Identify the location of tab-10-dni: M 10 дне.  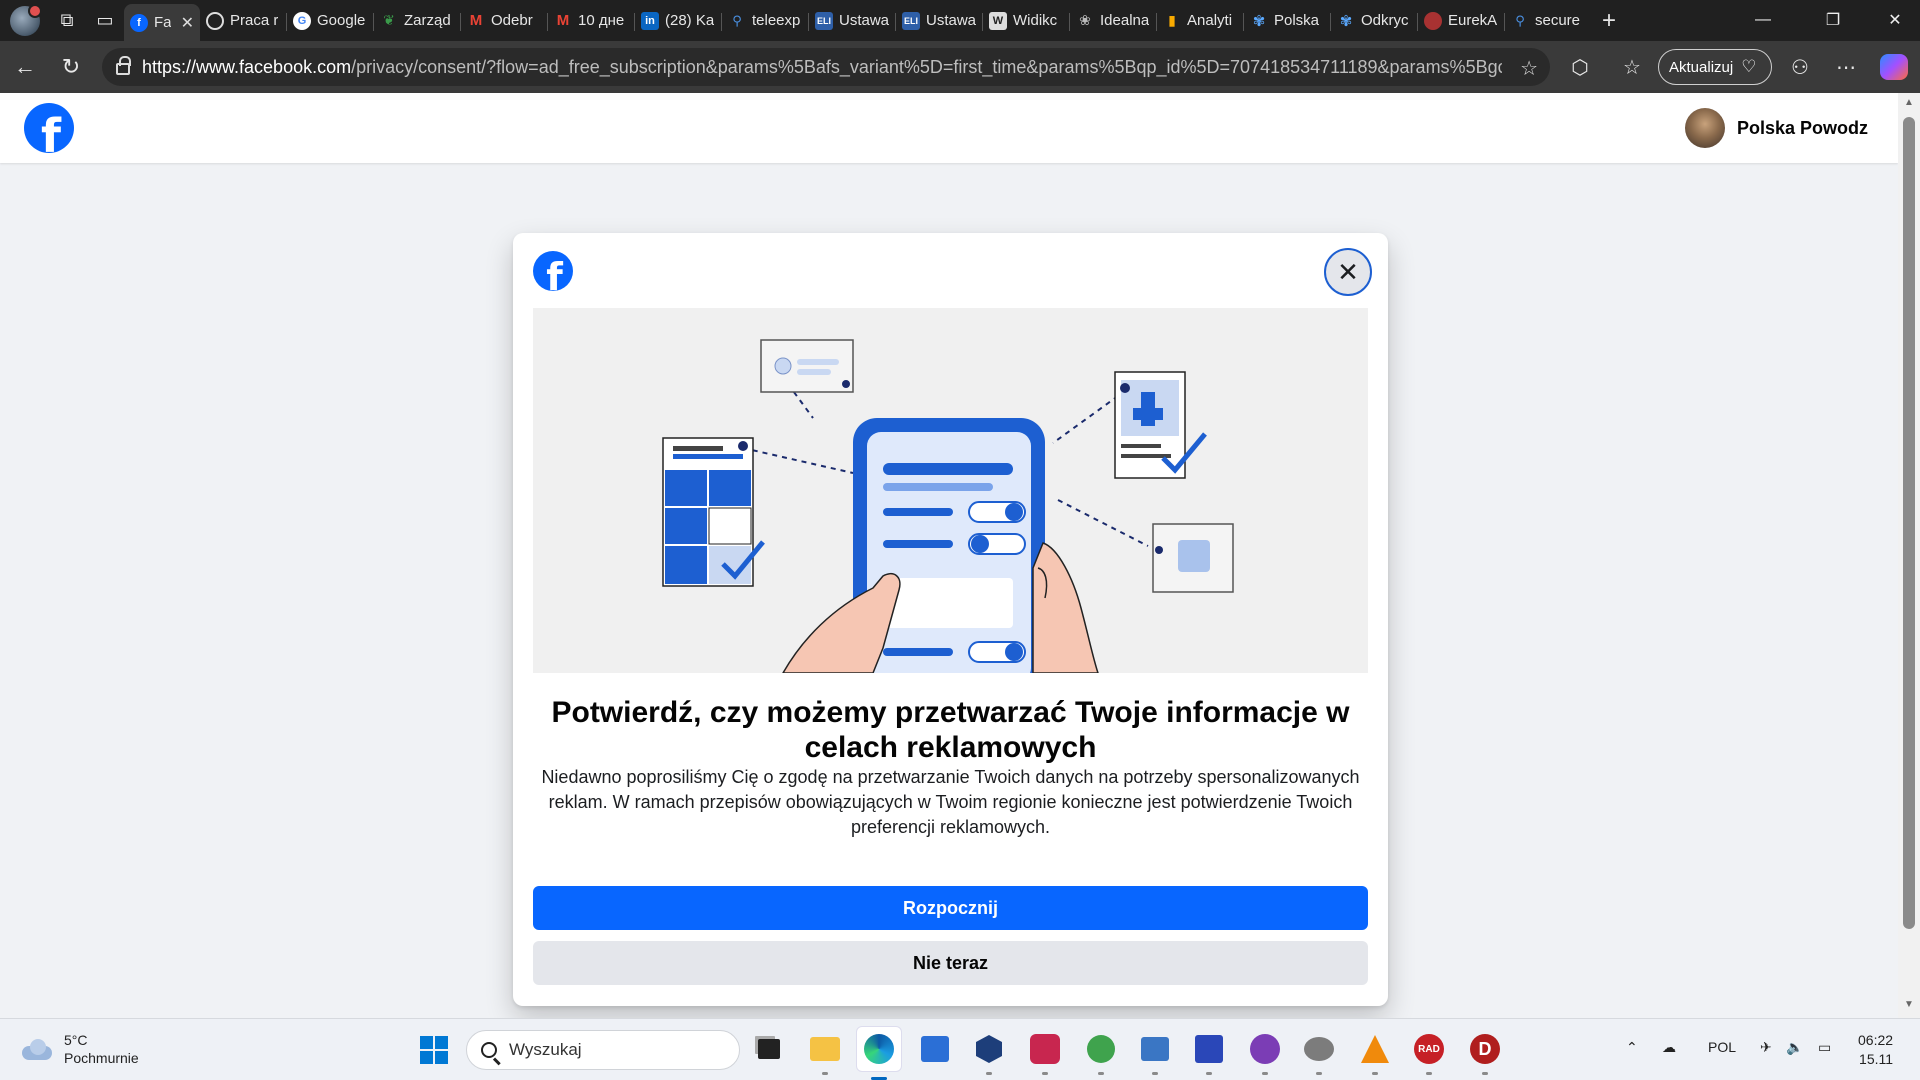
(591, 21).